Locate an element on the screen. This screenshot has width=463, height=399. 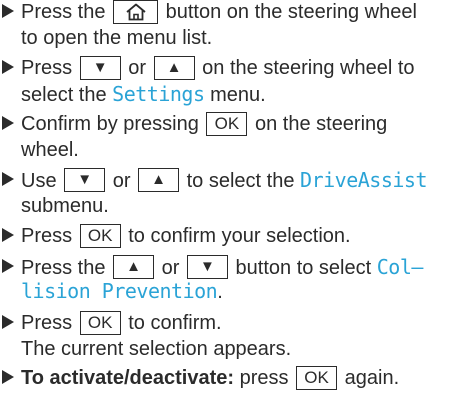
step-line: submenu. is located at coordinates (65, 206).